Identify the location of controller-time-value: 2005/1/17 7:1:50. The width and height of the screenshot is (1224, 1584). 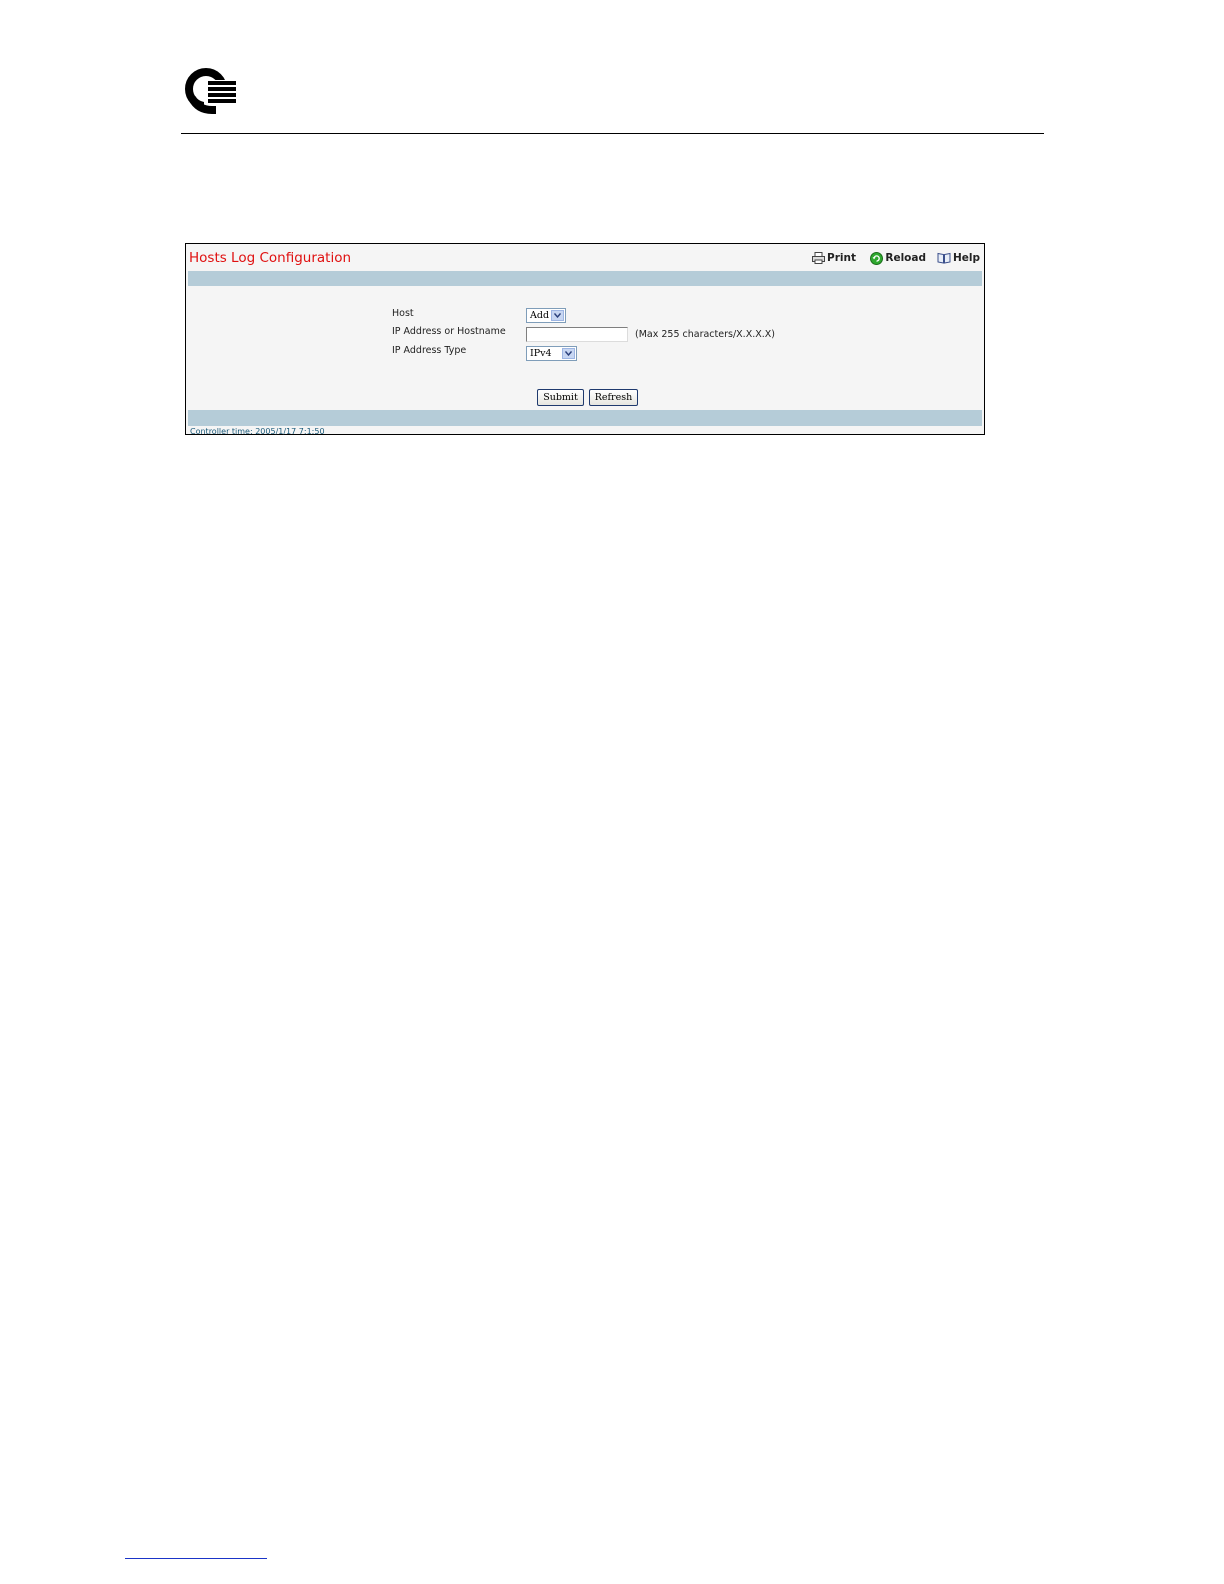
(290, 431).